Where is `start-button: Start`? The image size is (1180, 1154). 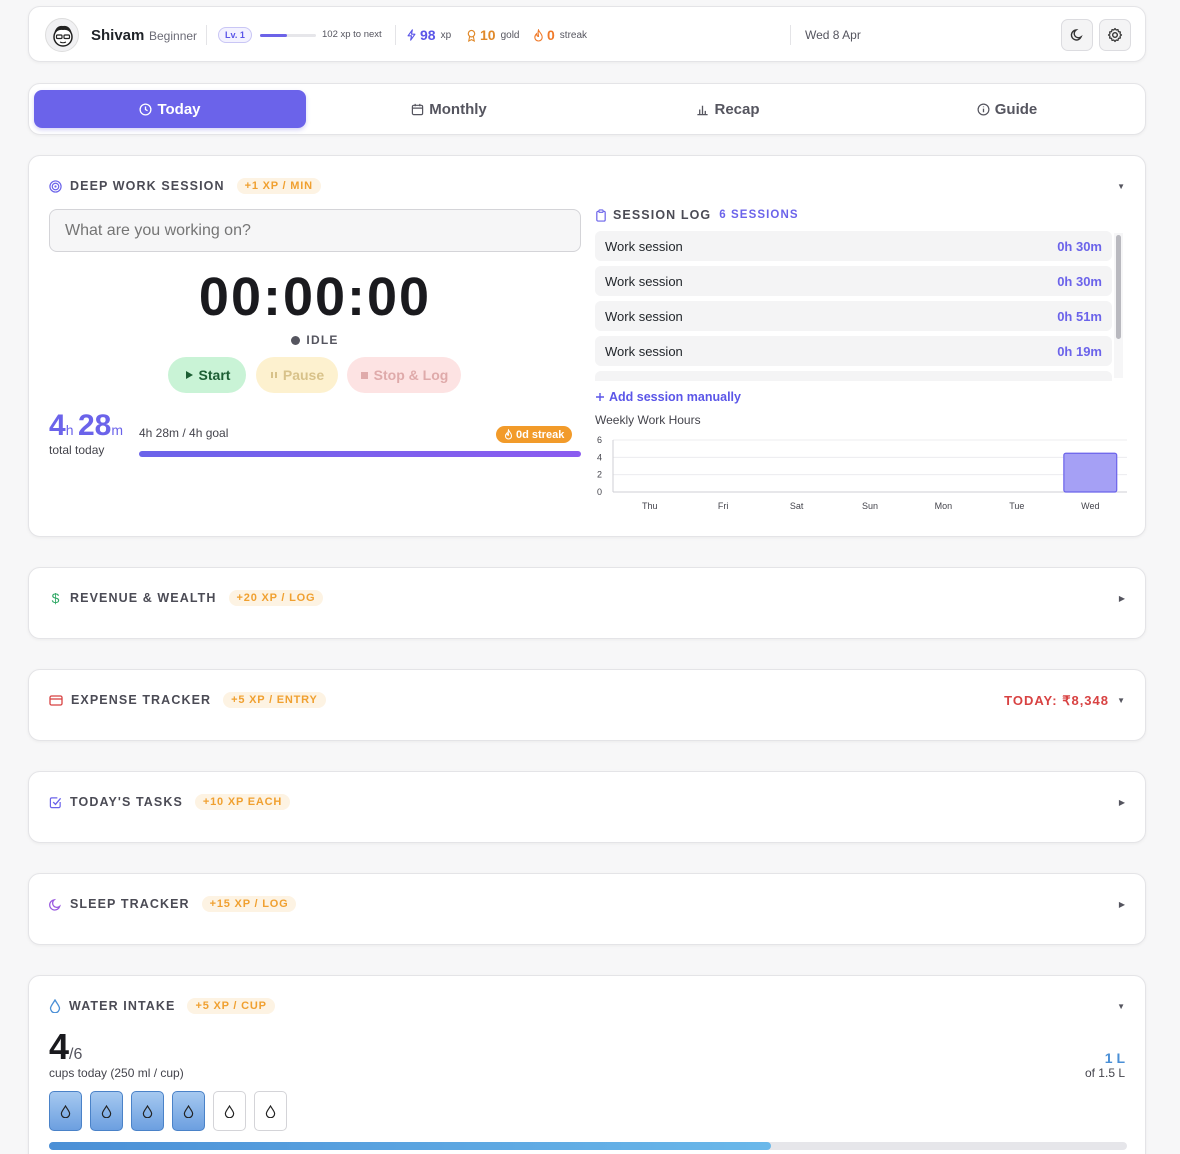
start-button: Start is located at coordinates (207, 375).